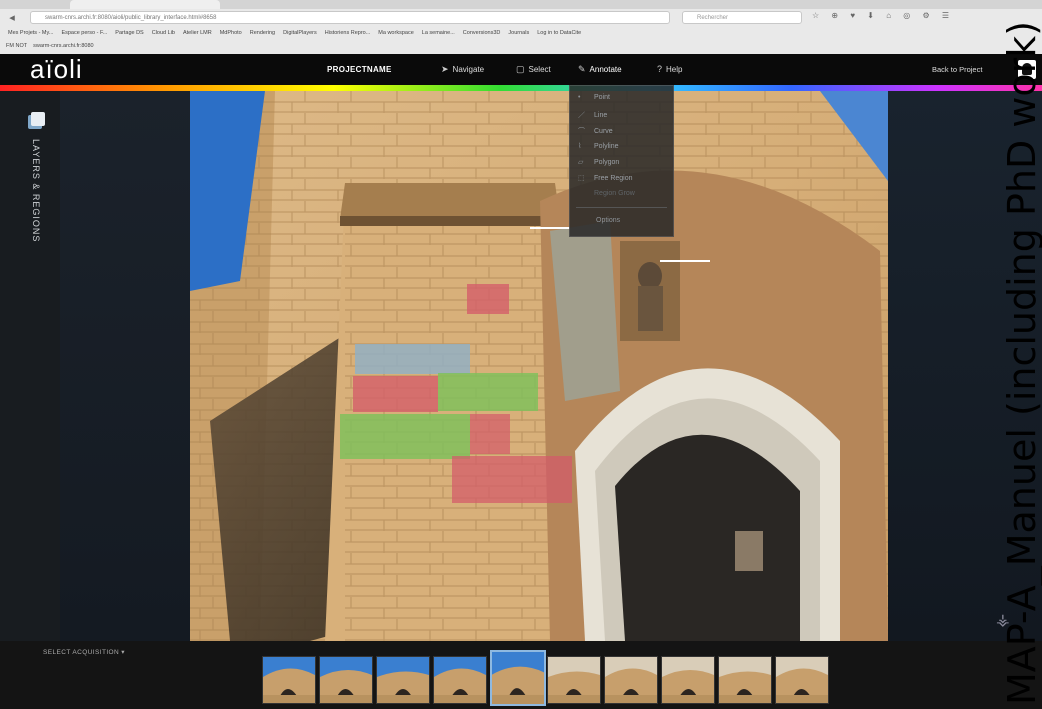 The image size is (1042, 709). What do you see at coordinates (606, 146) in the screenshot?
I see `annotate-polyline-label: Polyline` at bounding box center [606, 146].